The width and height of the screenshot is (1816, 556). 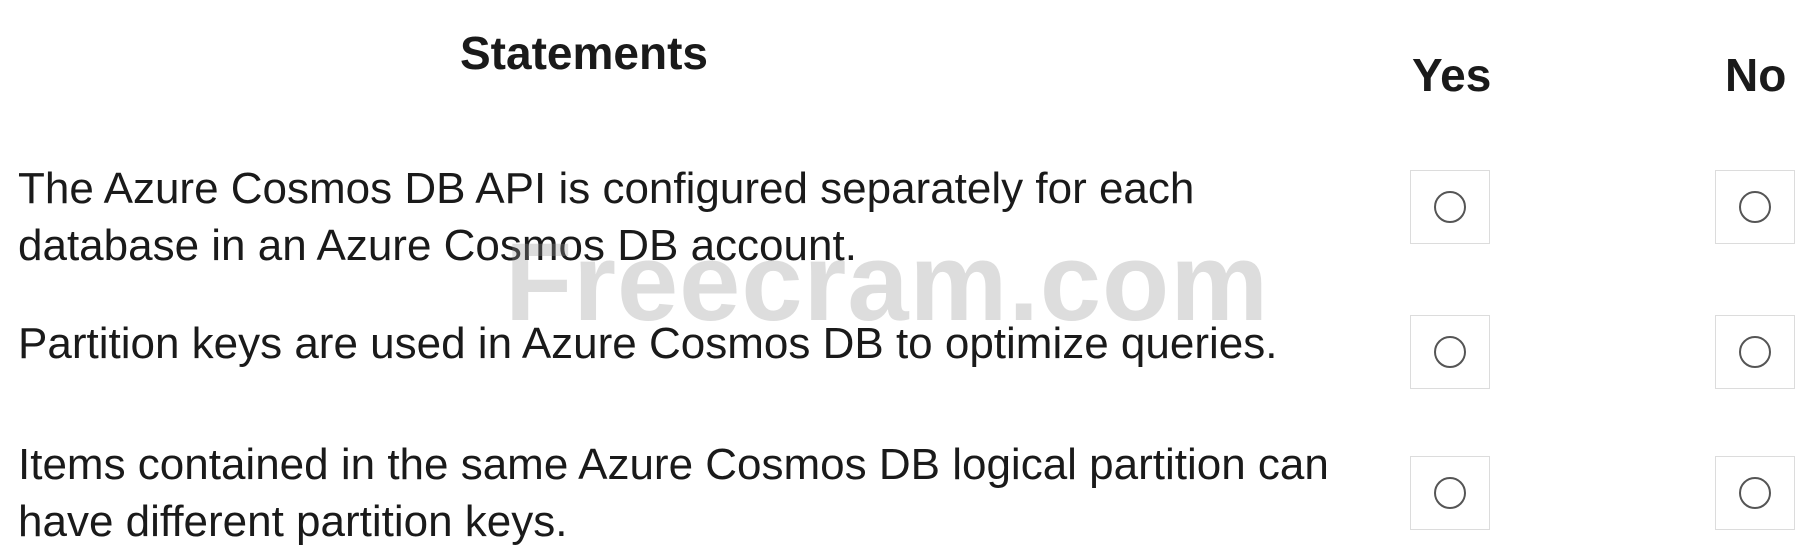 I want to click on no-header: No, so click(x=1756, y=75).